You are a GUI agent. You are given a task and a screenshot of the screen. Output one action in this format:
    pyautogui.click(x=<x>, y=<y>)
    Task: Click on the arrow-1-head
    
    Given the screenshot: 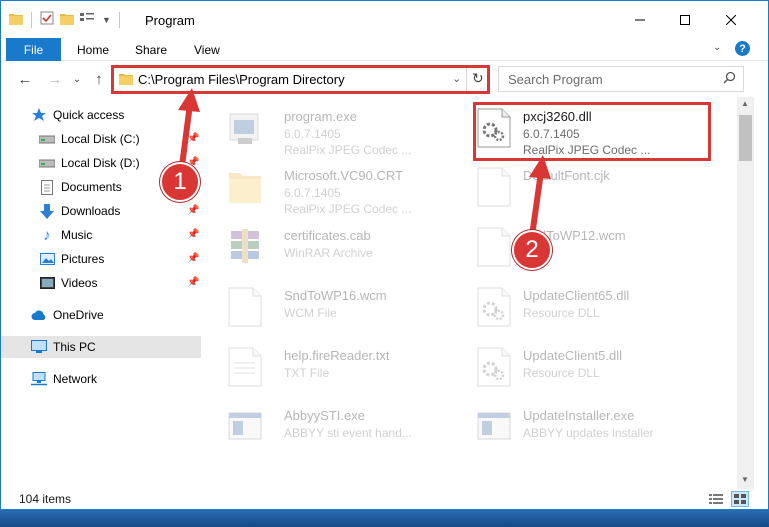 What is the action you would take?
    pyautogui.click(x=189, y=100)
    